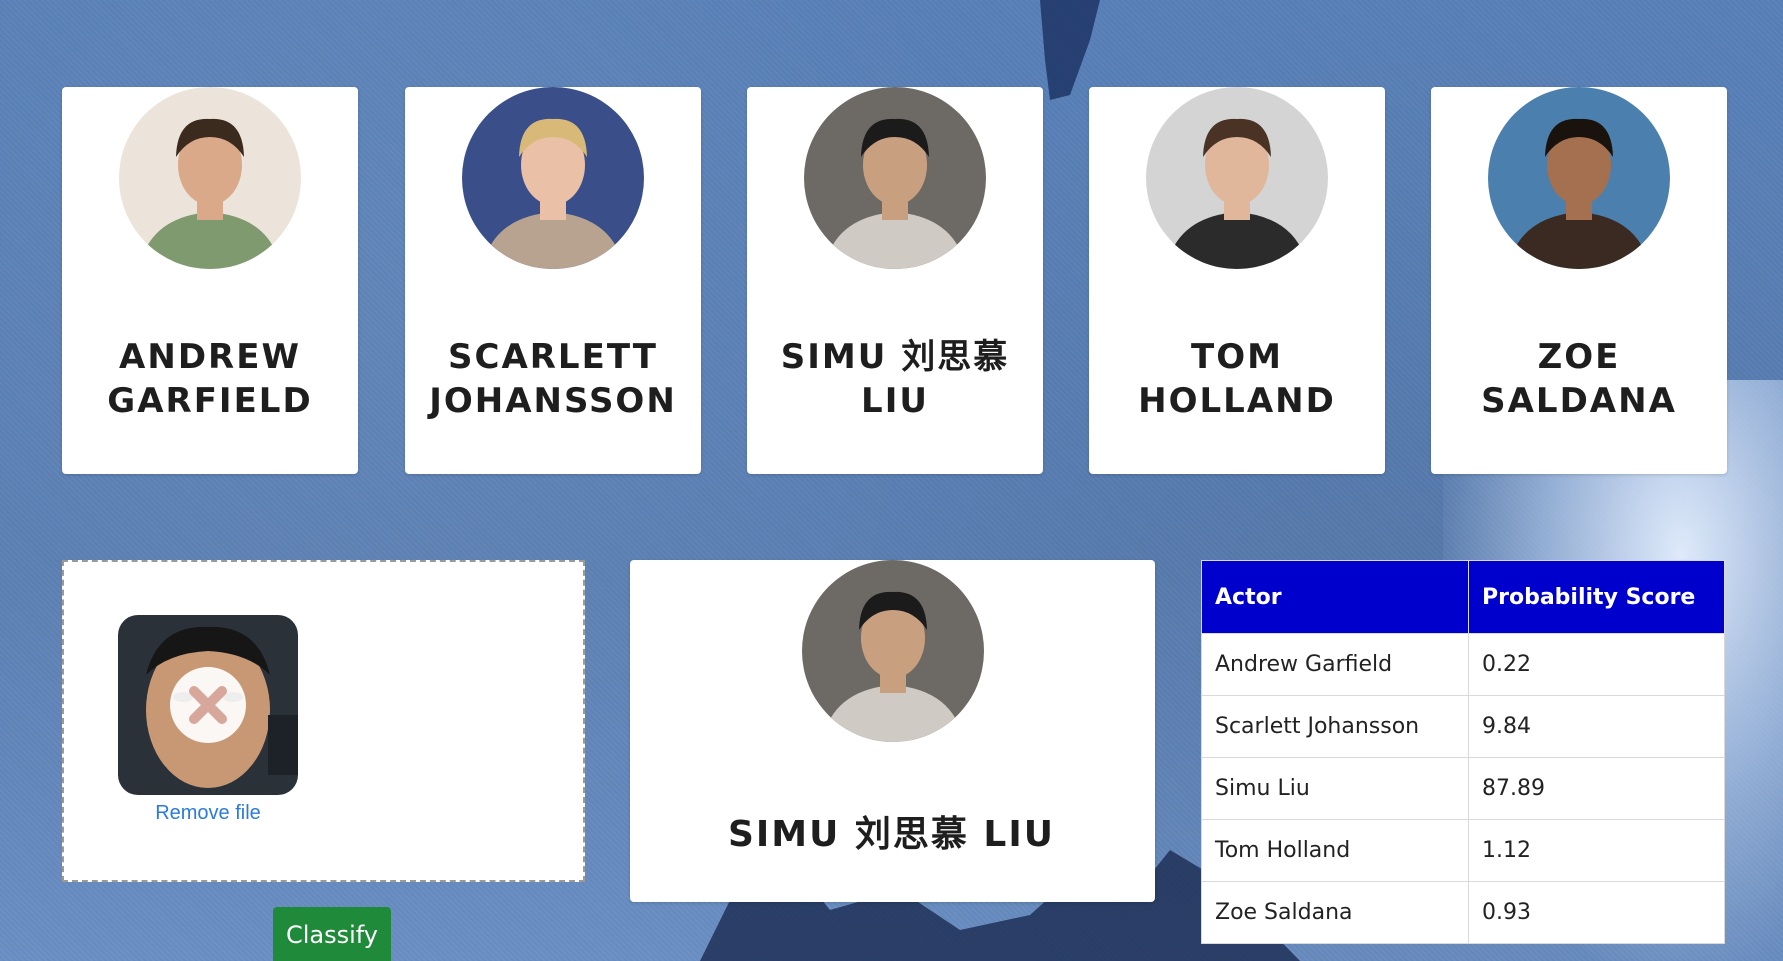 Image resolution: width=1783 pixels, height=961 pixels. I want to click on table-cell-actor: Zoe Saldana, so click(1335, 912).